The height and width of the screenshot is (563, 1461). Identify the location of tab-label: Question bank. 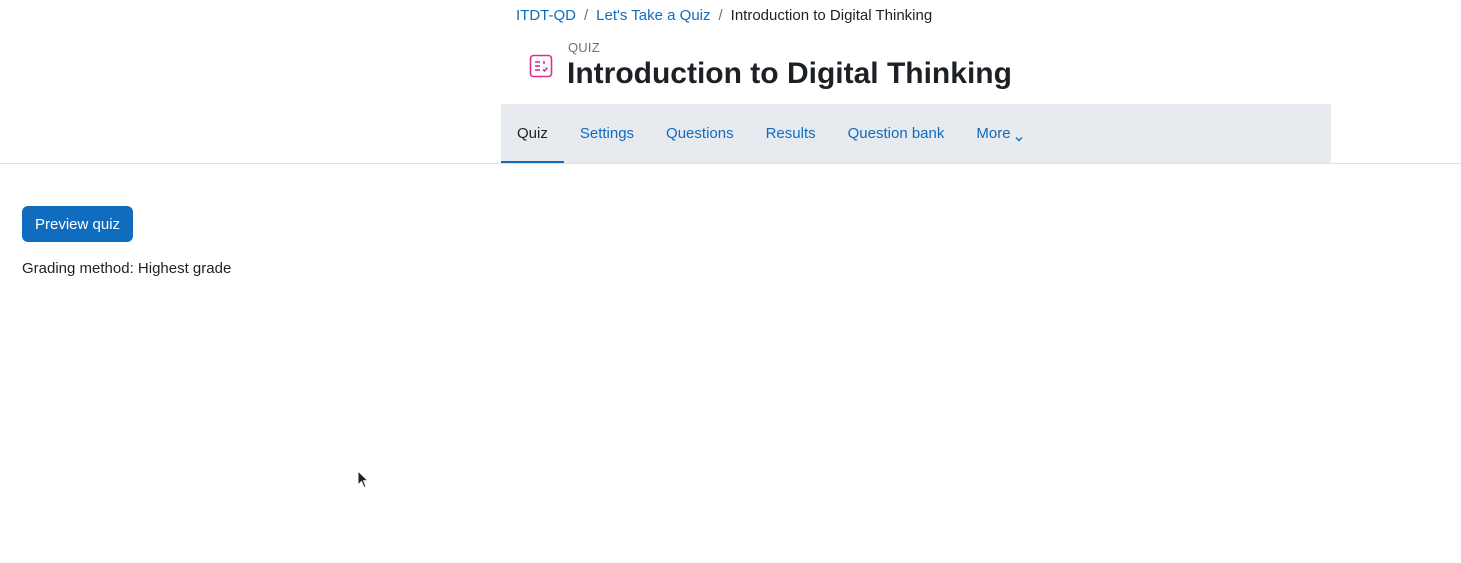
(896, 133).